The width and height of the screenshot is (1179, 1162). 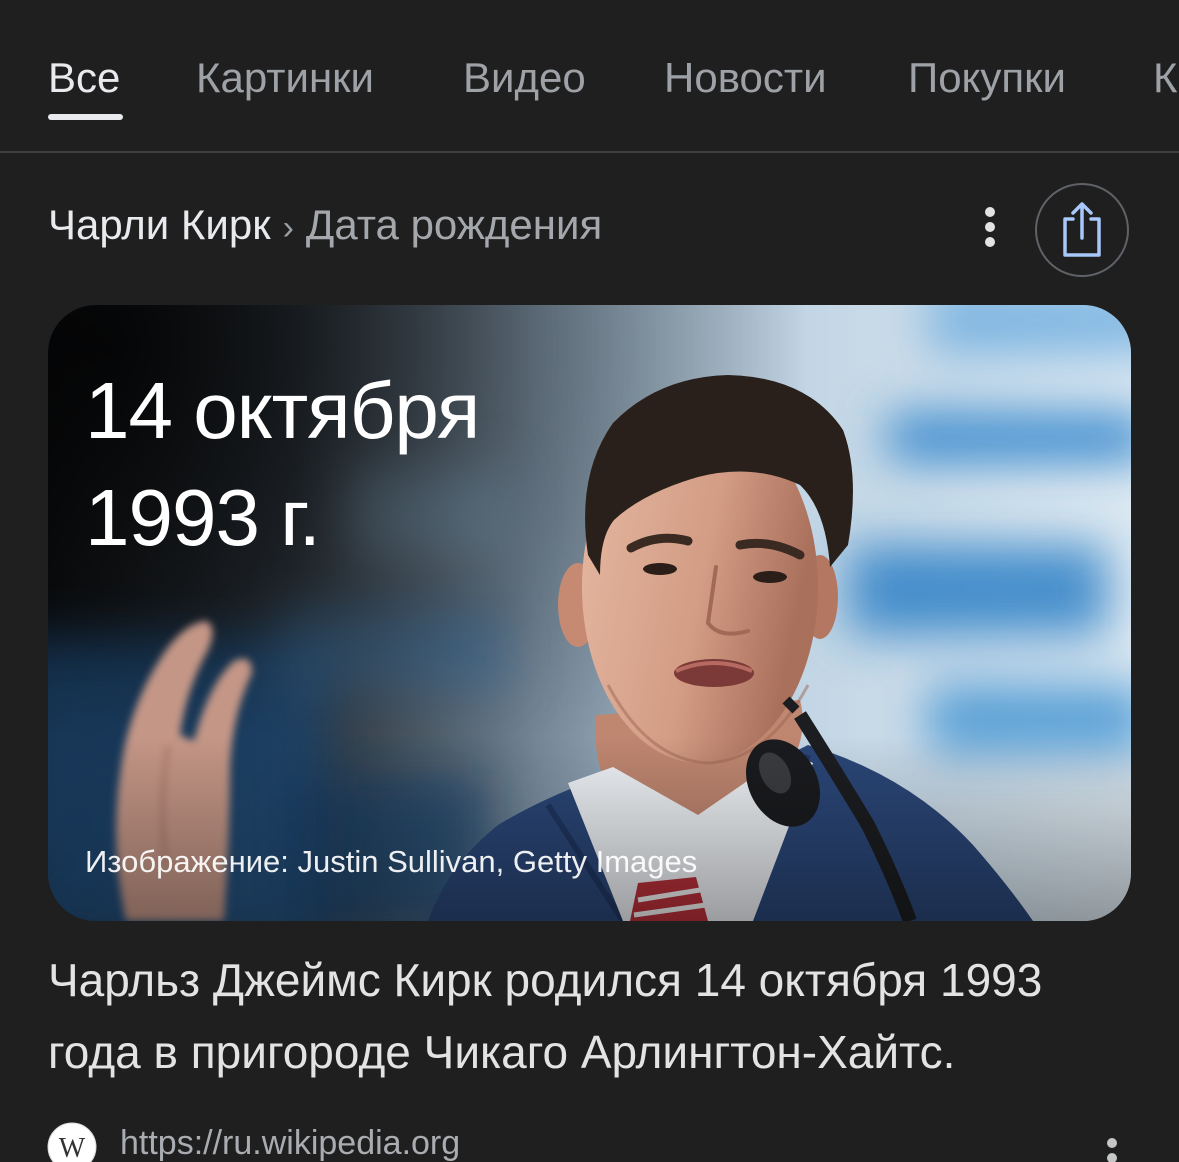 What do you see at coordinates (285, 78) in the screenshot?
I see `tab-images: Картинки` at bounding box center [285, 78].